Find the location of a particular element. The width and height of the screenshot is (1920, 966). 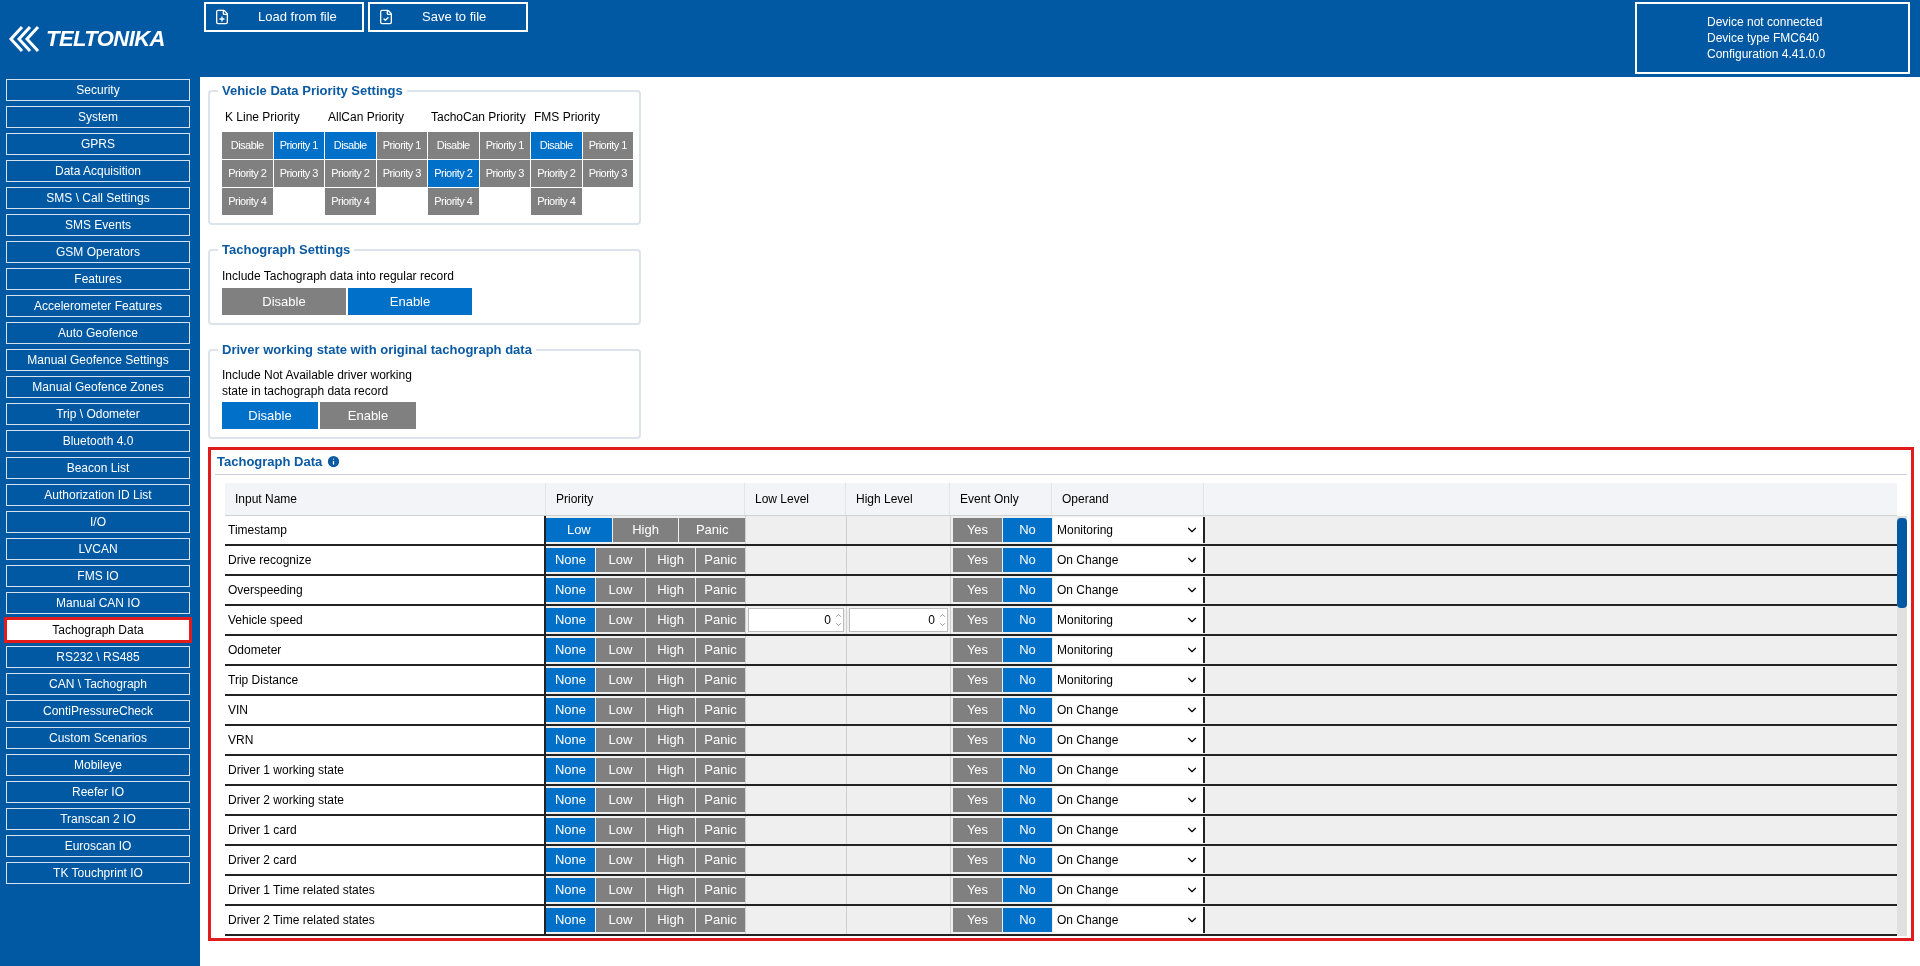

sidebar-item: SMS Events is located at coordinates (98, 225).